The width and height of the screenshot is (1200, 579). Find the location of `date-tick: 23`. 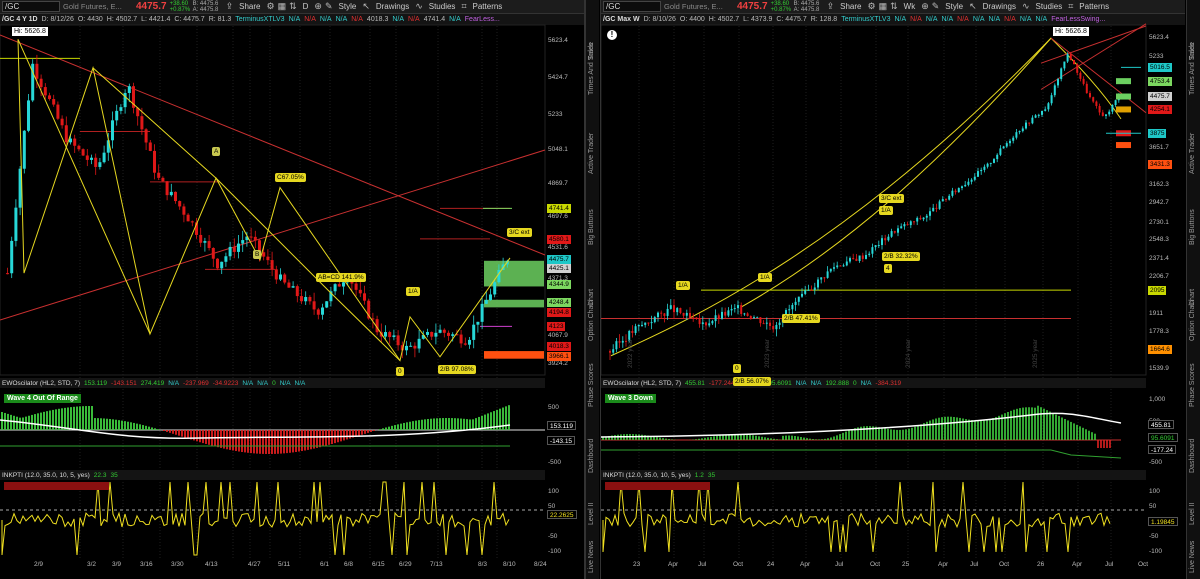

date-tick: 23 is located at coordinates (637, 564).